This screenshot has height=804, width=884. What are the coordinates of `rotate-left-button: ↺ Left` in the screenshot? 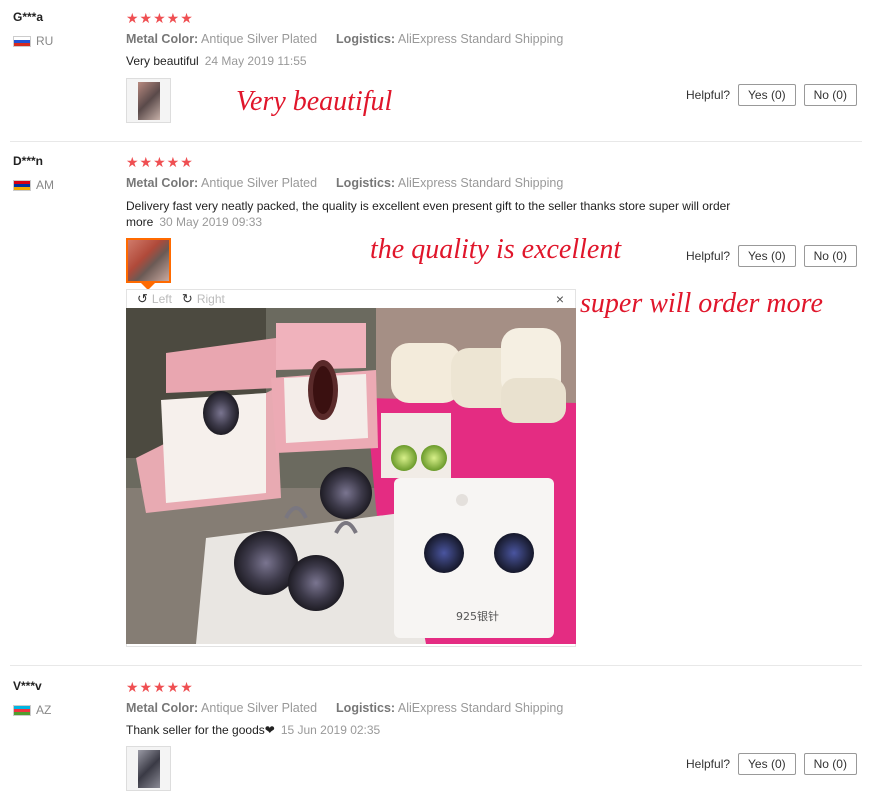 It's located at (154, 299).